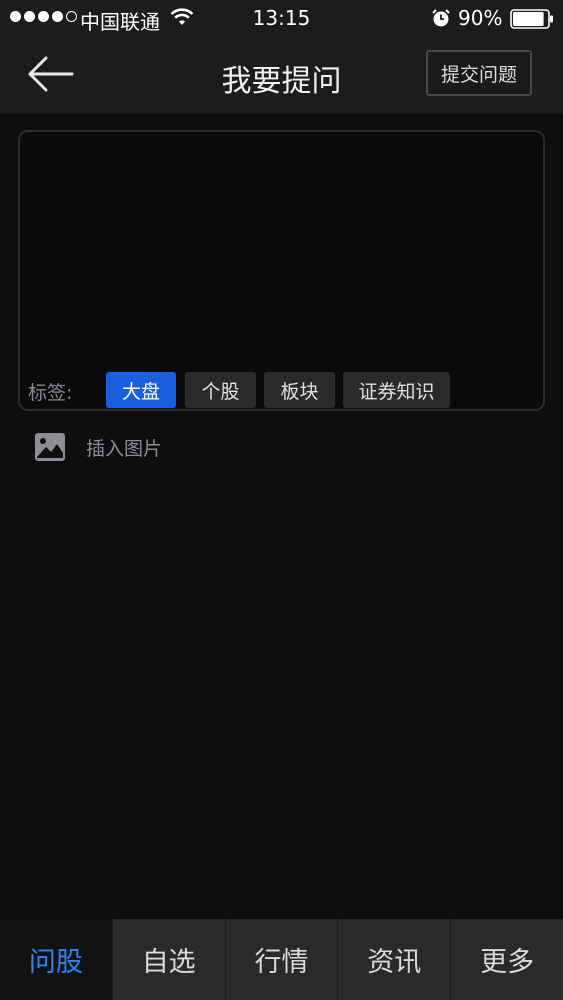 The height and width of the screenshot is (1000, 563). Describe the element at coordinates (480, 18) in the screenshot. I see `battery-percent: 90%` at that location.